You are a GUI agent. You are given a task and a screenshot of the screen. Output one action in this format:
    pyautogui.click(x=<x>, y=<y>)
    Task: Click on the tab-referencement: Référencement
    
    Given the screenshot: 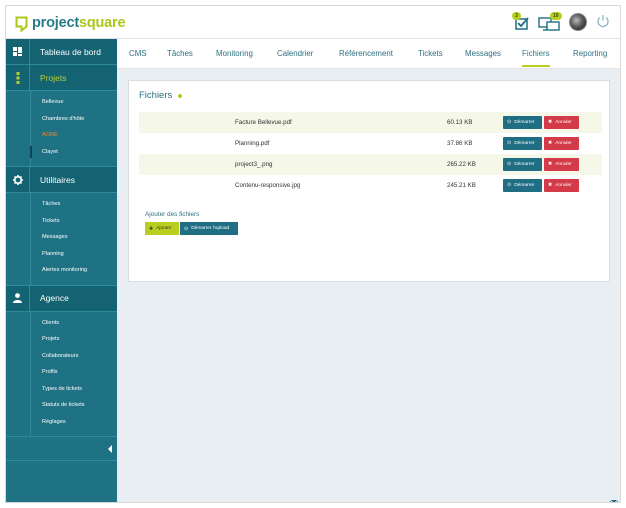 What is the action you would take?
    pyautogui.click(x=366, y=54)
    